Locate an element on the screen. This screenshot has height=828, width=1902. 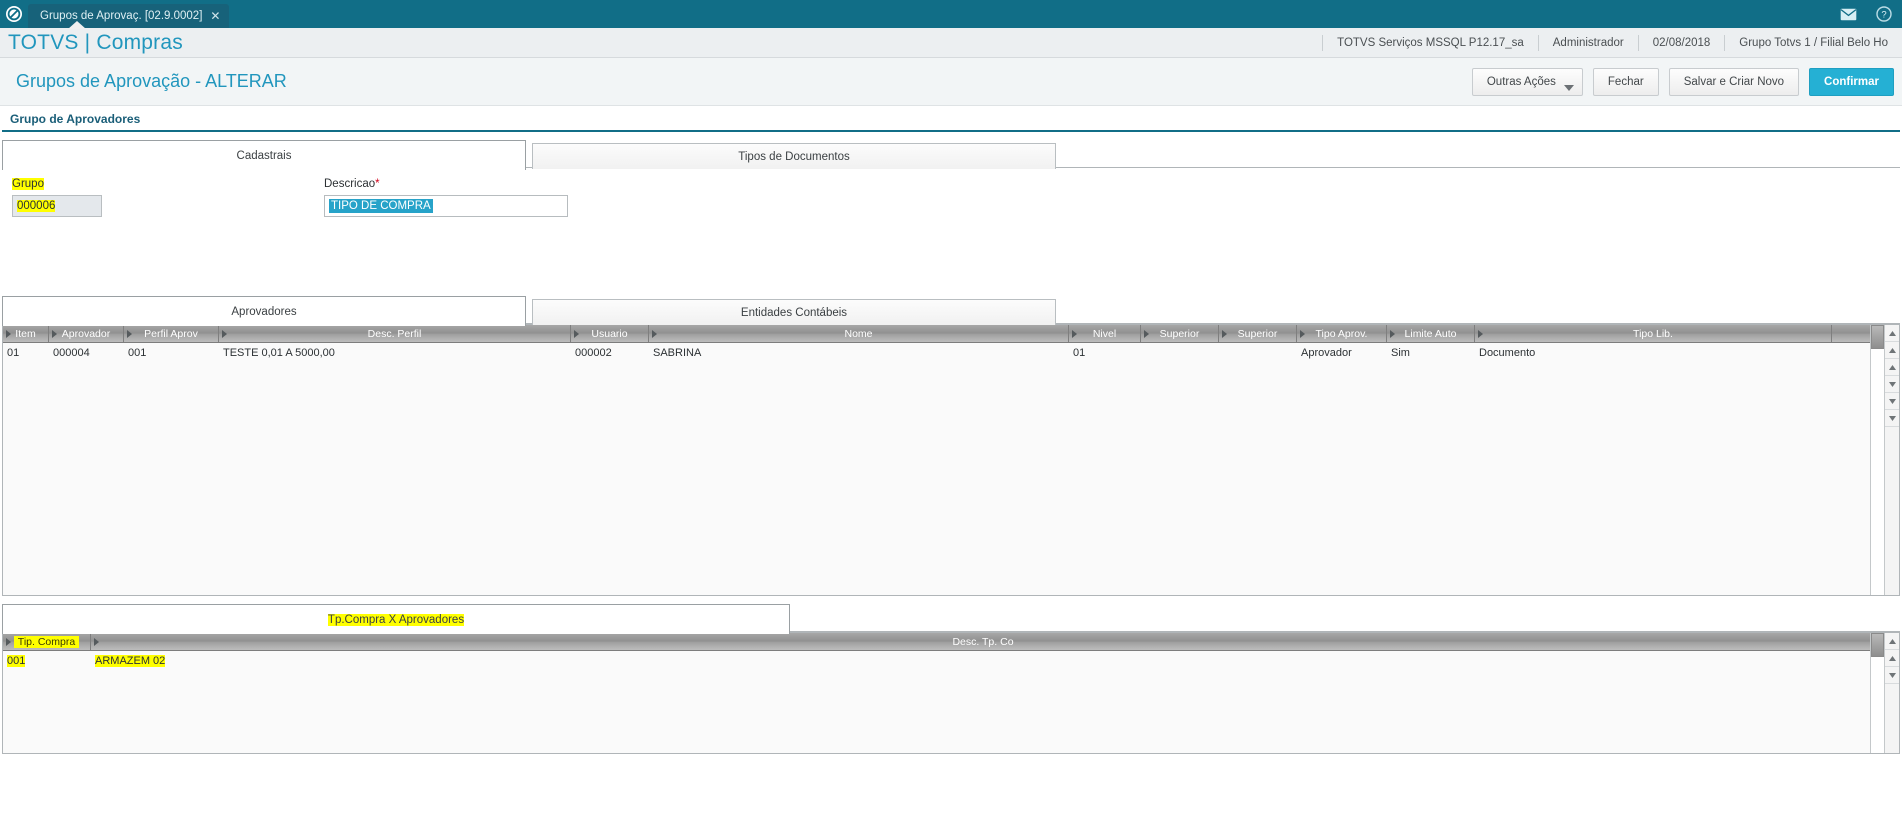
aprovadores-col-header: Tipo Lib. is located at coordinates (1653, 333).